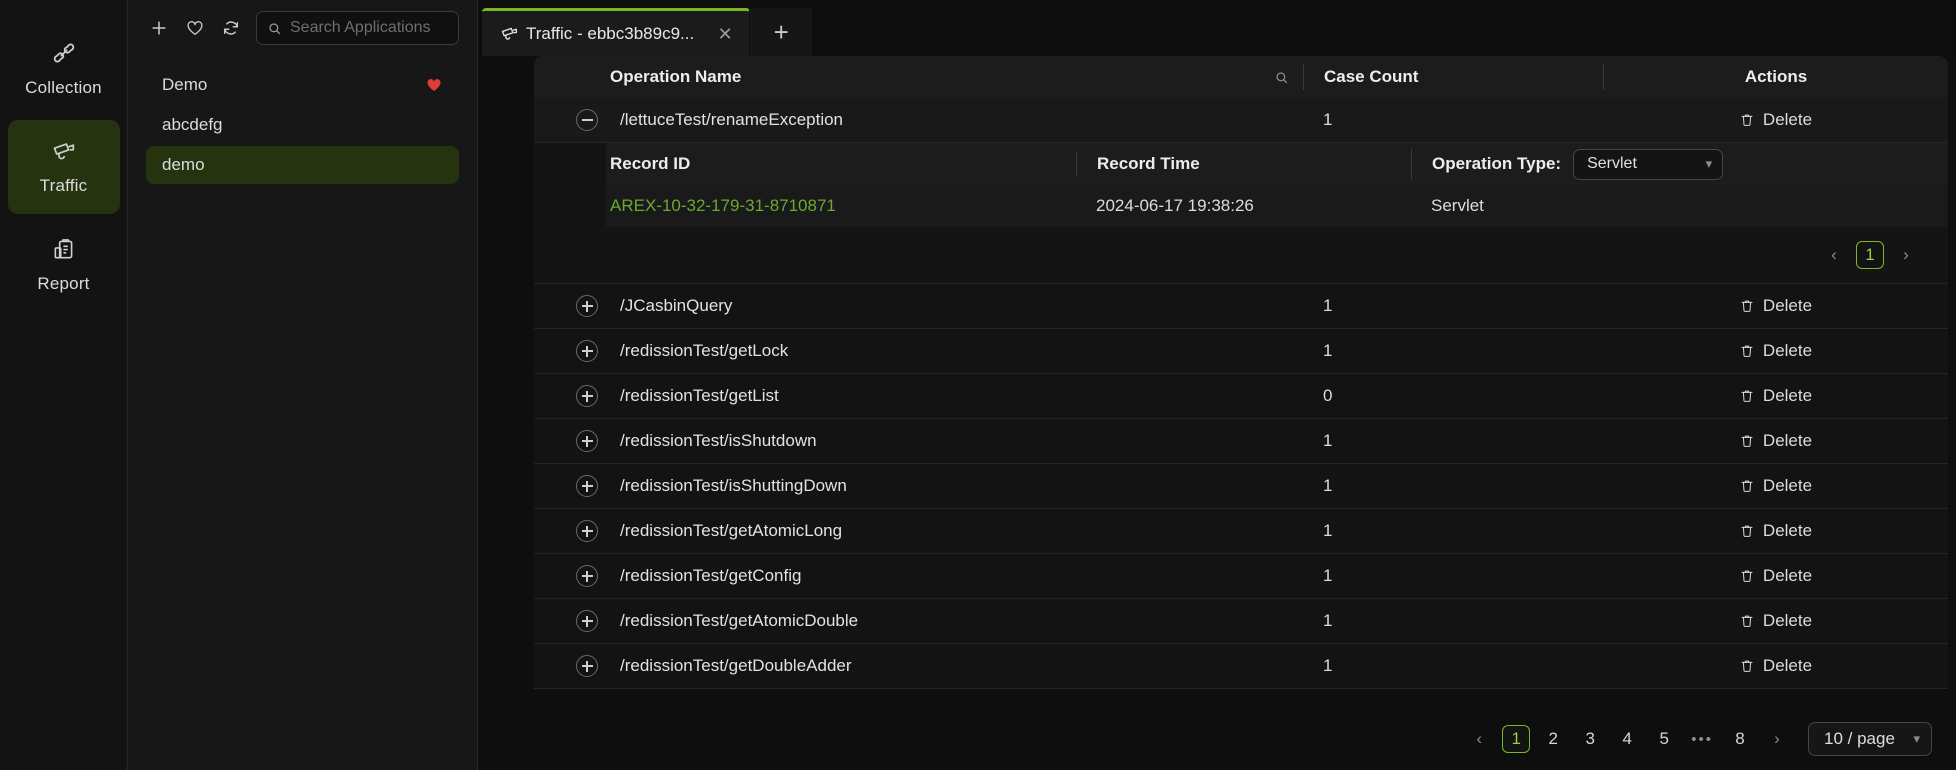 The image size is (1956, 770). What do you see at coordinates (918, 486) in the screenshot?
I see `cell-operation-name: /redissionTest/isShuttingDown` at bounding box center [918, 486].